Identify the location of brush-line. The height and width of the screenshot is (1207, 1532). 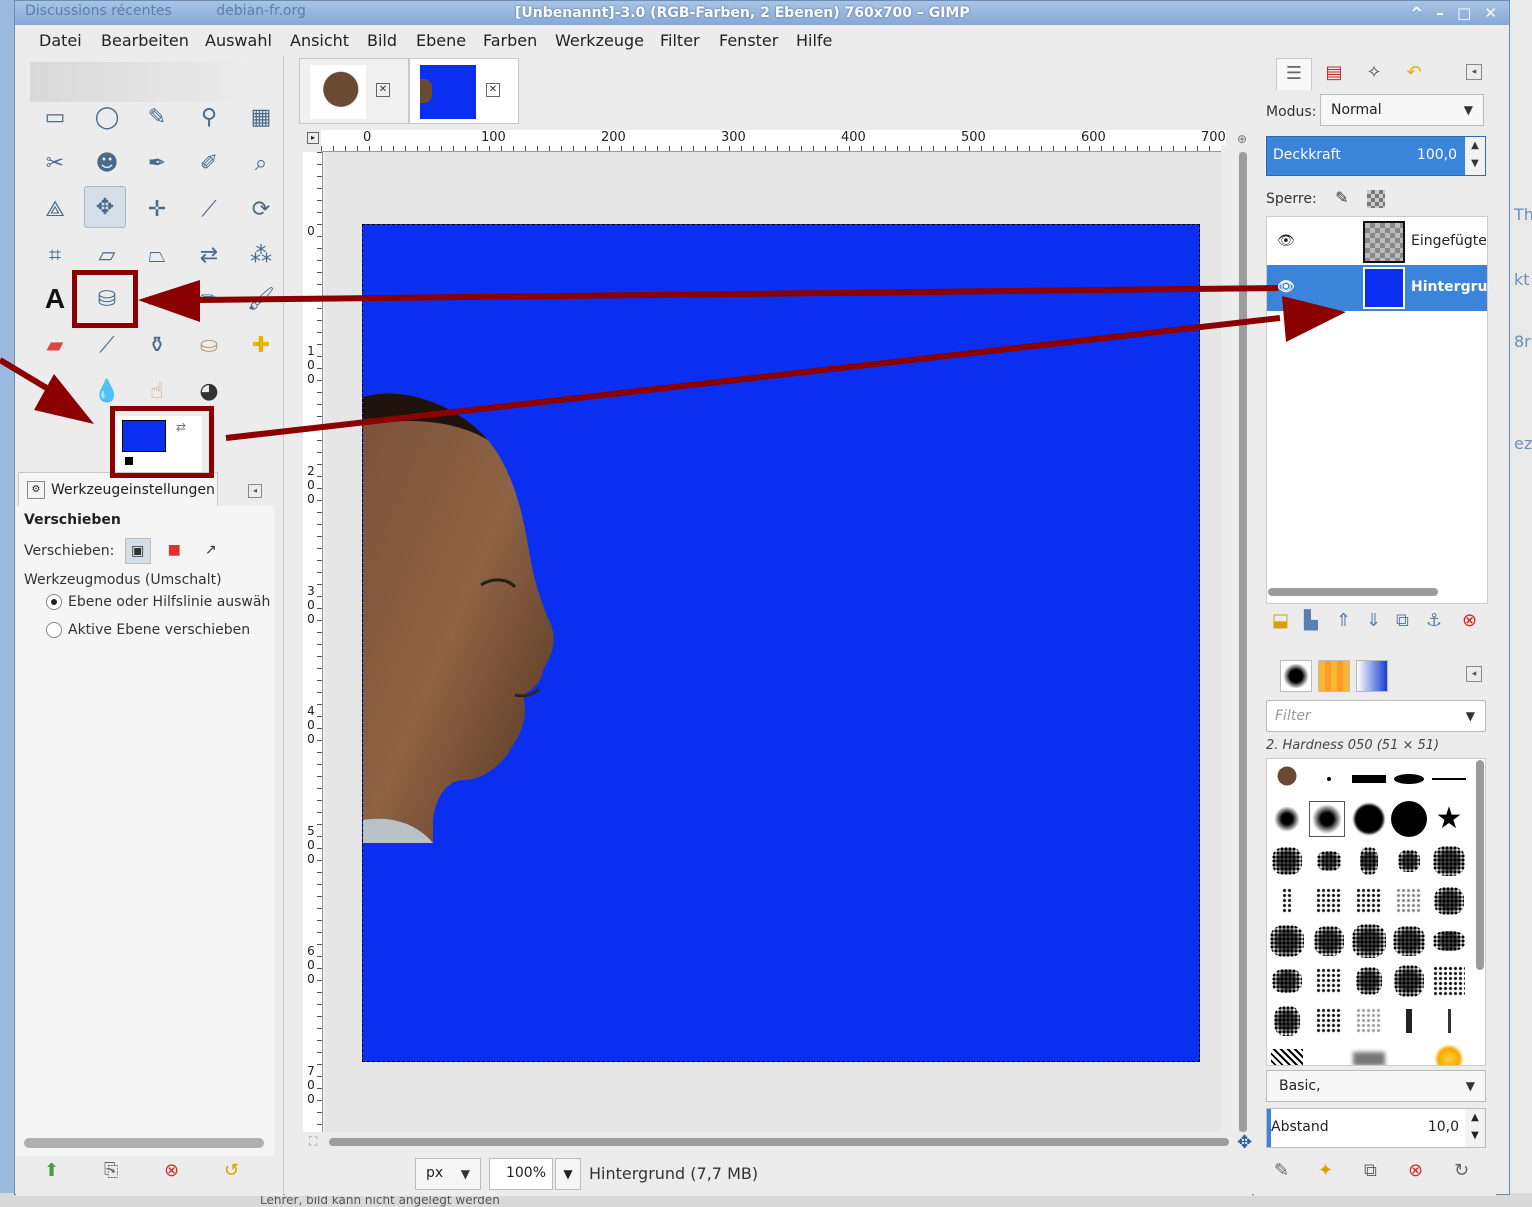
(1369, 779).